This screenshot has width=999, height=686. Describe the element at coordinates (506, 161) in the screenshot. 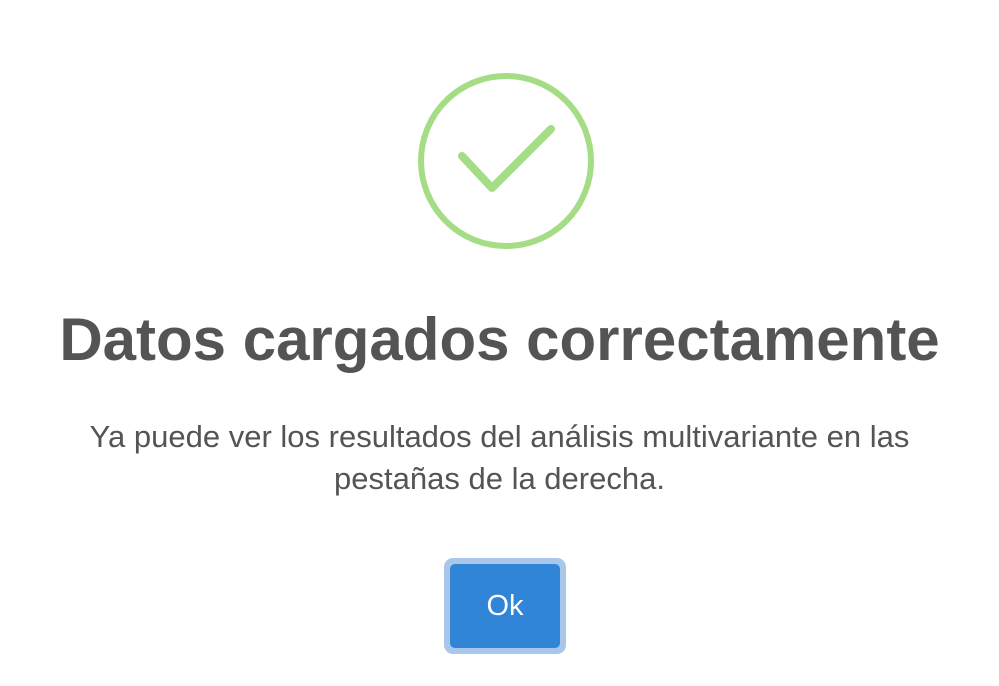

I see `success-check-icon` at that location.